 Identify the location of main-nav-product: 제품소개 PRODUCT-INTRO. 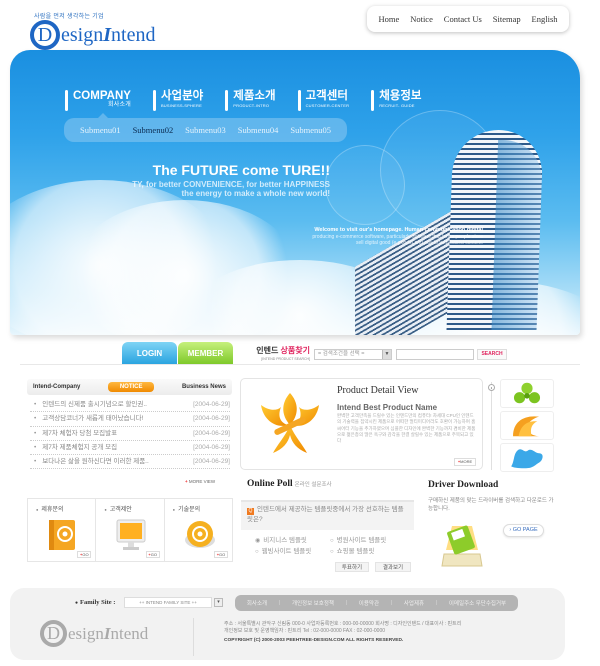
(250, 100).